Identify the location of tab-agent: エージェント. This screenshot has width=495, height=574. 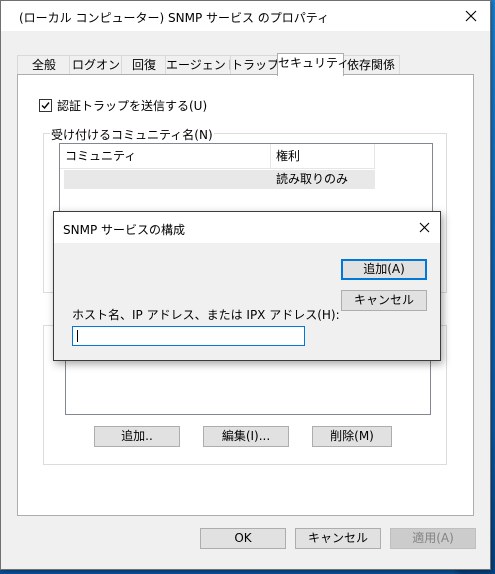
(201, 65).